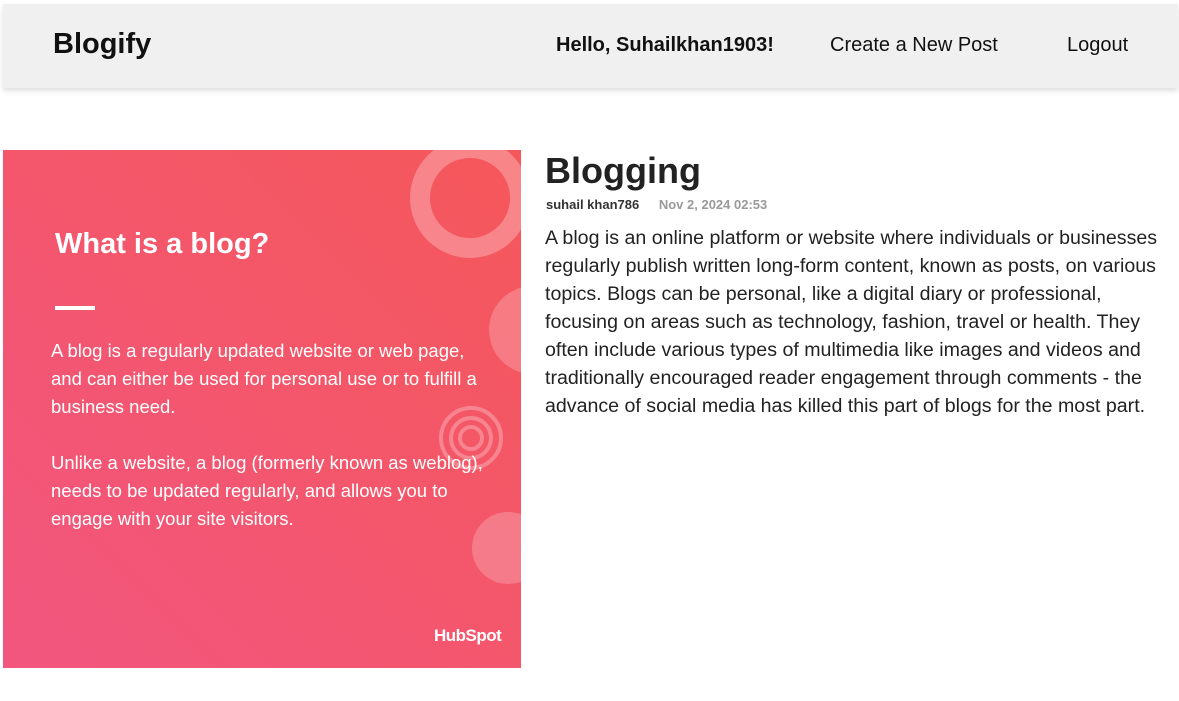  Describe the element at coordinates (914, 45) in the screenshot. I see `create-post-link: Create a New Post` at that location.